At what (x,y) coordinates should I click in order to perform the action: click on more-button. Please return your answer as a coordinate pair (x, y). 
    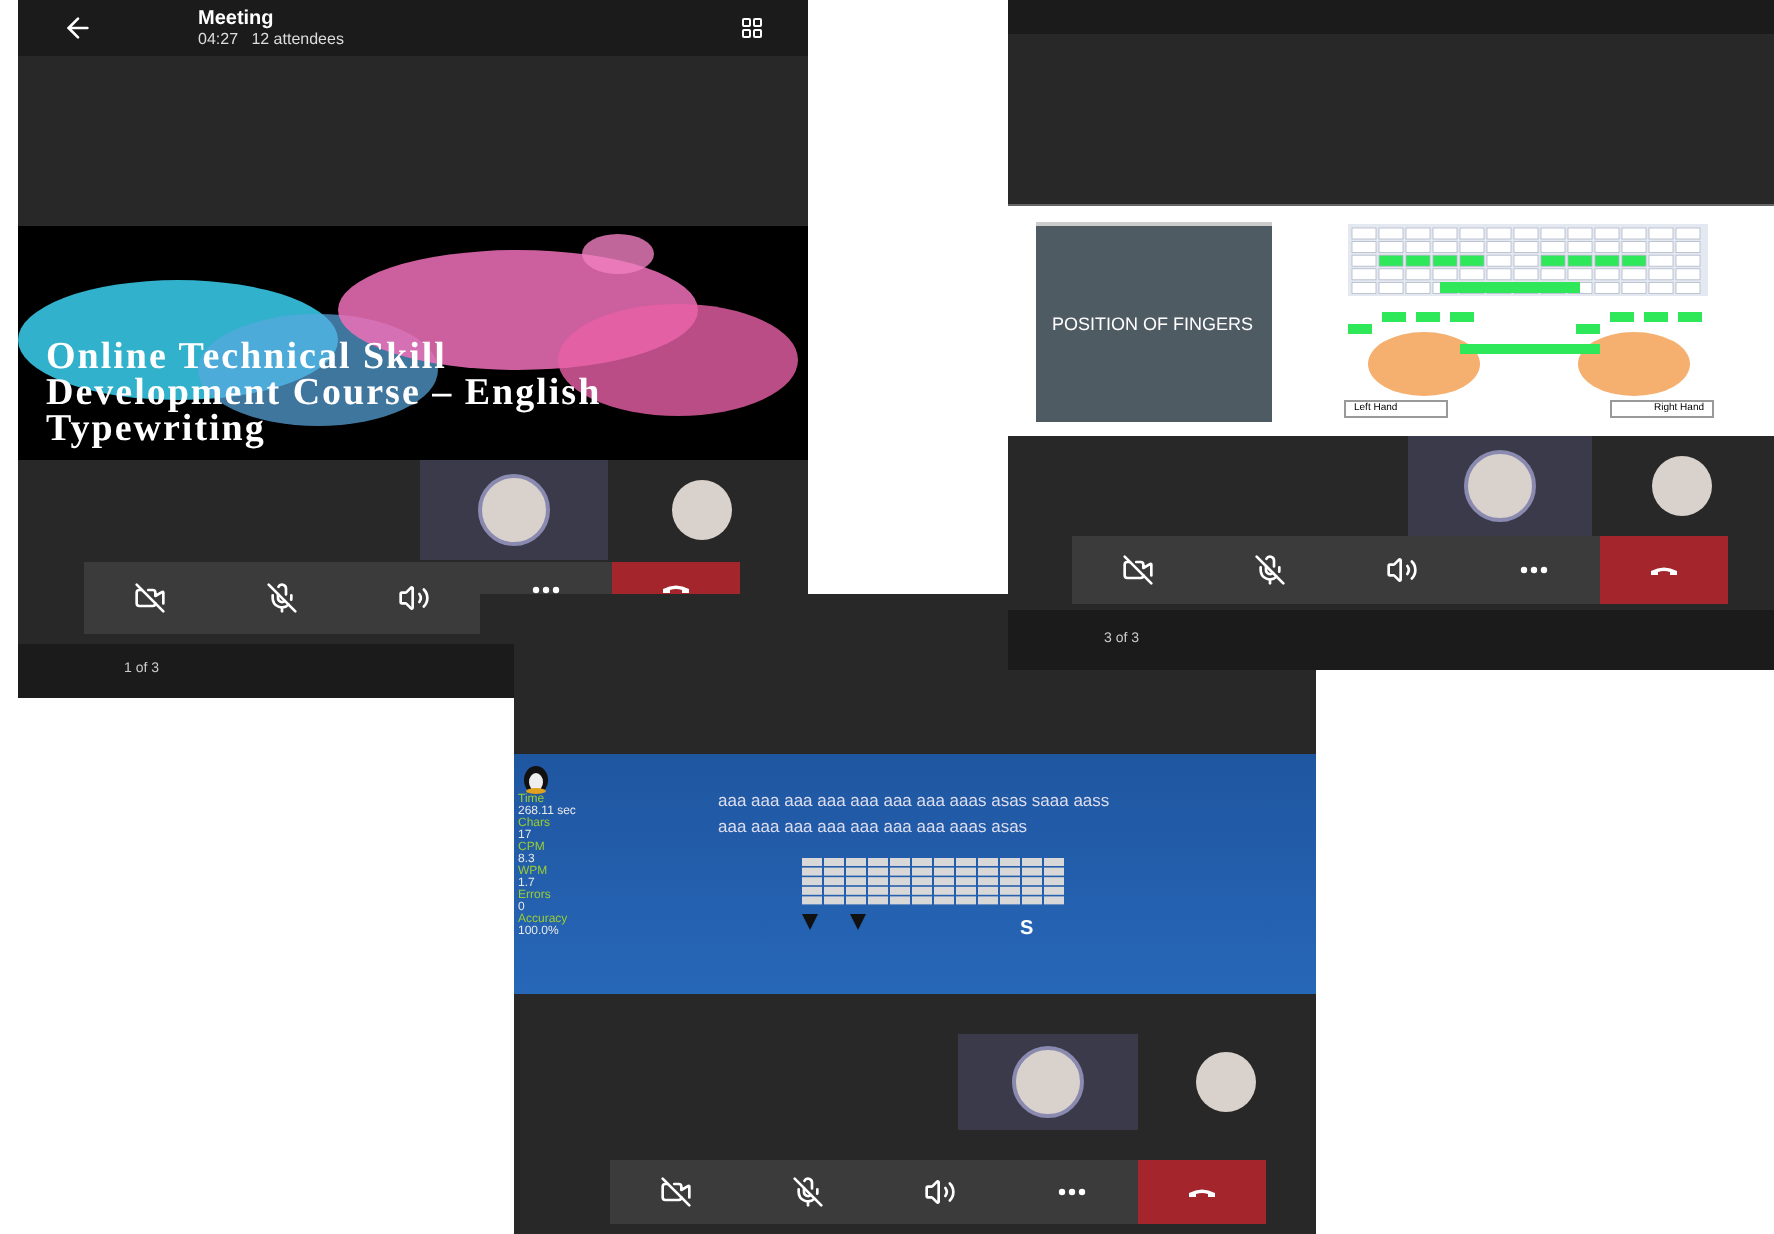
    Looking at the image, I should click on (546, 578).